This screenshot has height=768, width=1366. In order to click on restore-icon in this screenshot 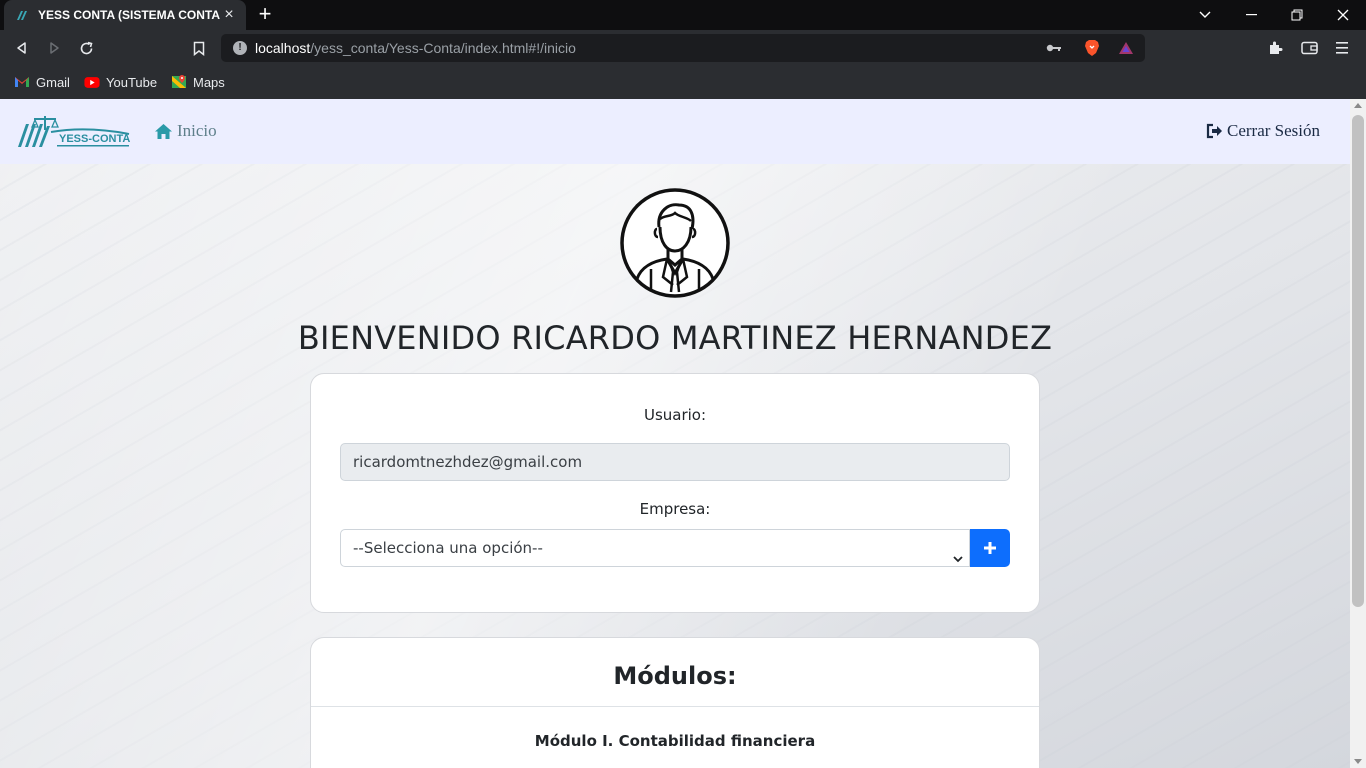, I will do `click(1297, 15)`.